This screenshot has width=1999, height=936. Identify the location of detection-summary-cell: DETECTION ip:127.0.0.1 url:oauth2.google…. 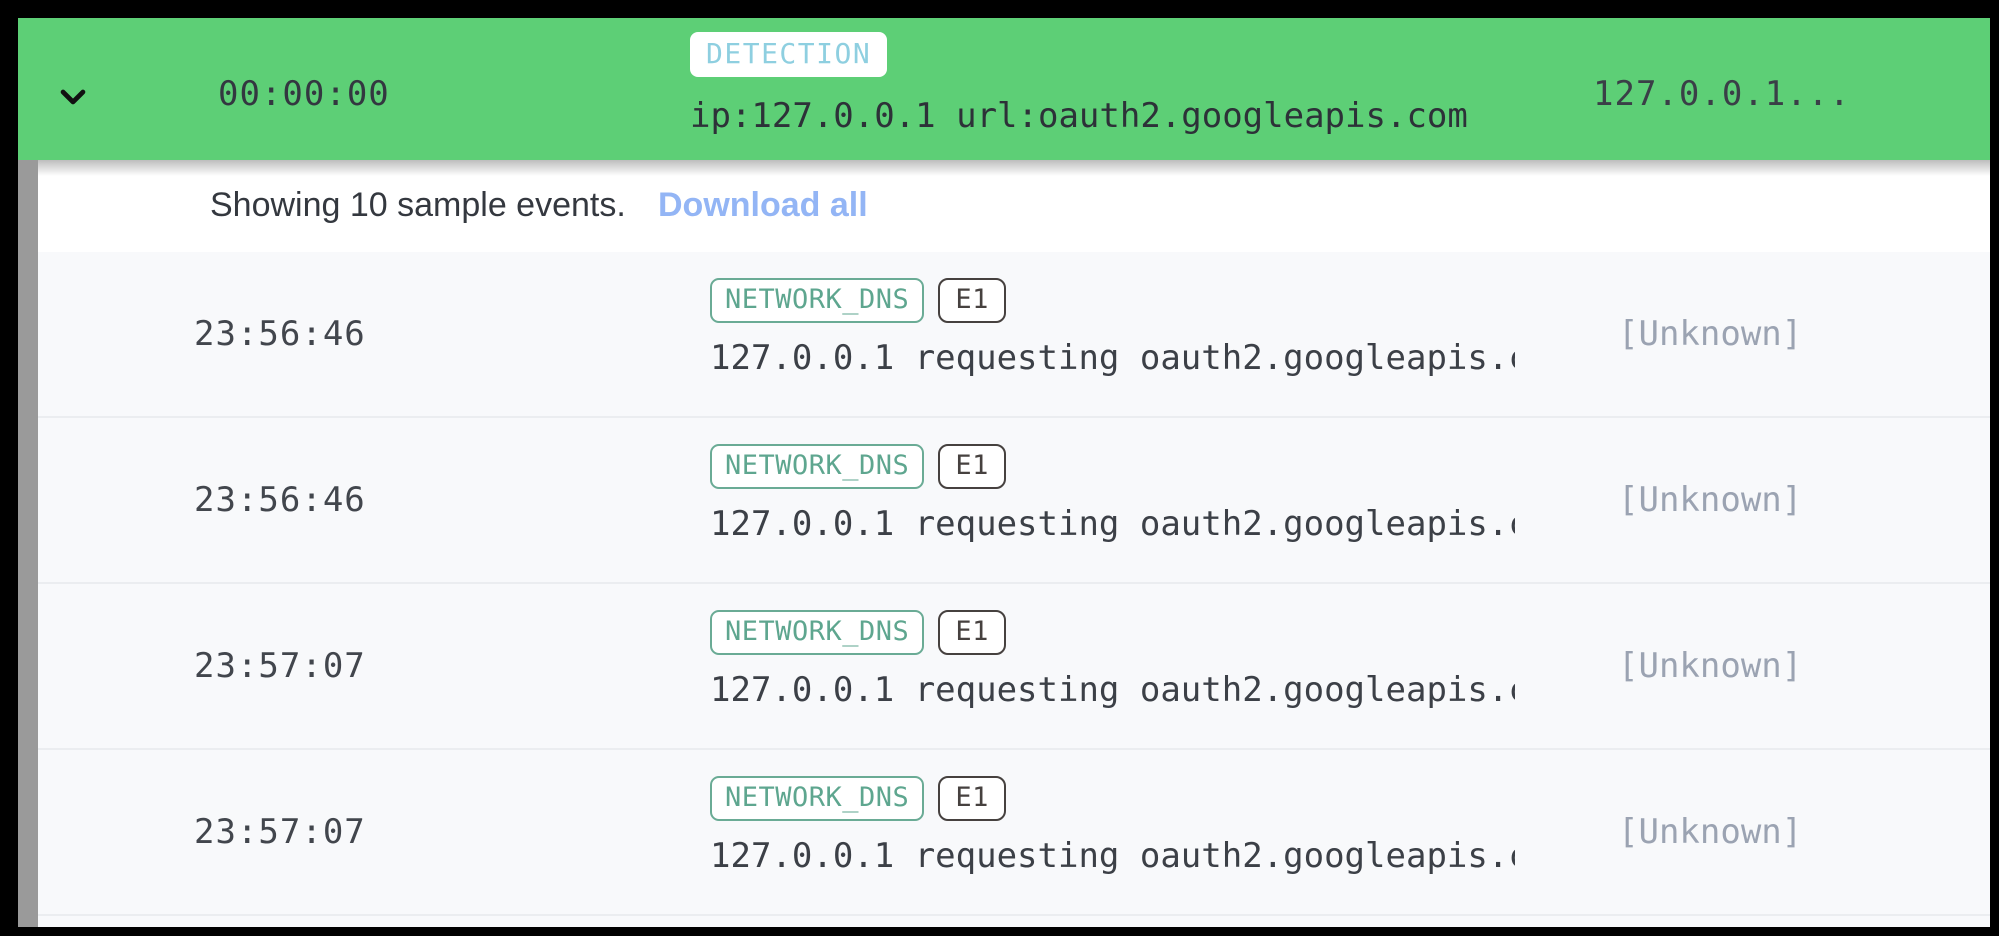
(1092, 89).